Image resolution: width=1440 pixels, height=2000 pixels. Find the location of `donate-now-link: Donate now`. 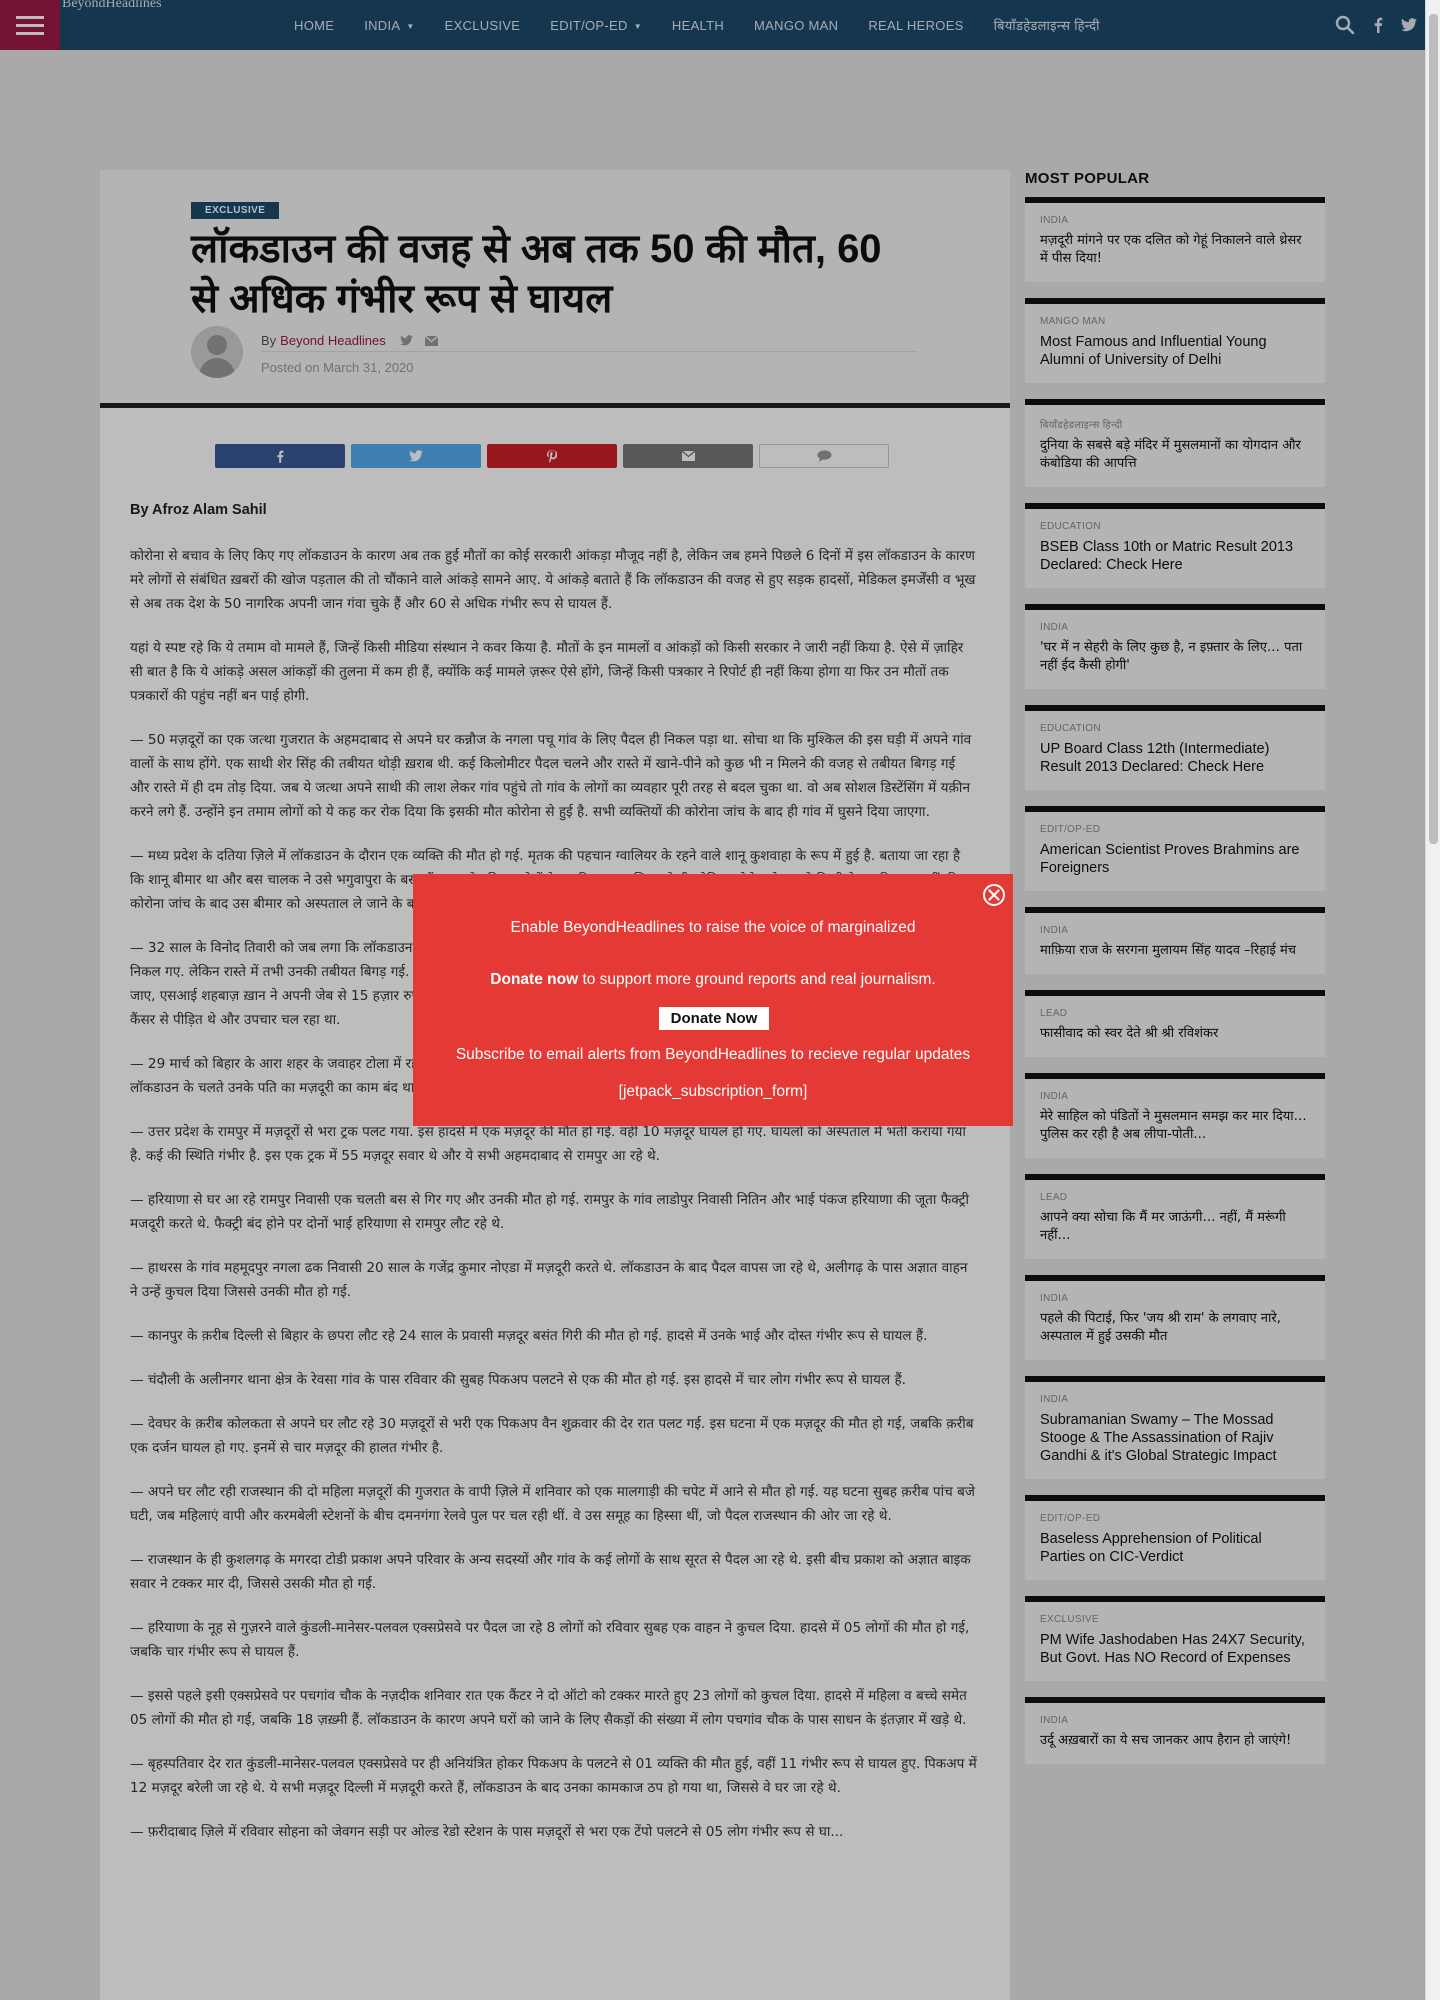

donate-now-link: Donate now is located at coordinates (534, 979).